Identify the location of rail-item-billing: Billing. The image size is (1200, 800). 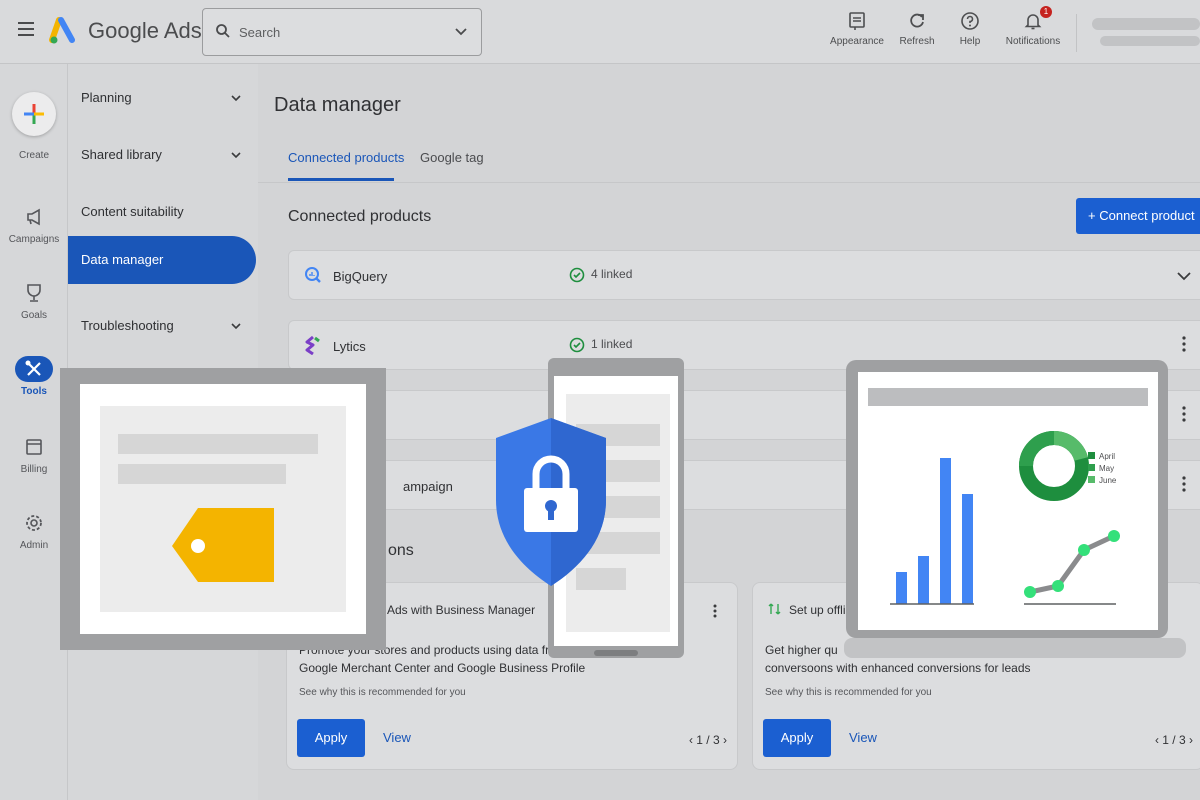
(34, 454).